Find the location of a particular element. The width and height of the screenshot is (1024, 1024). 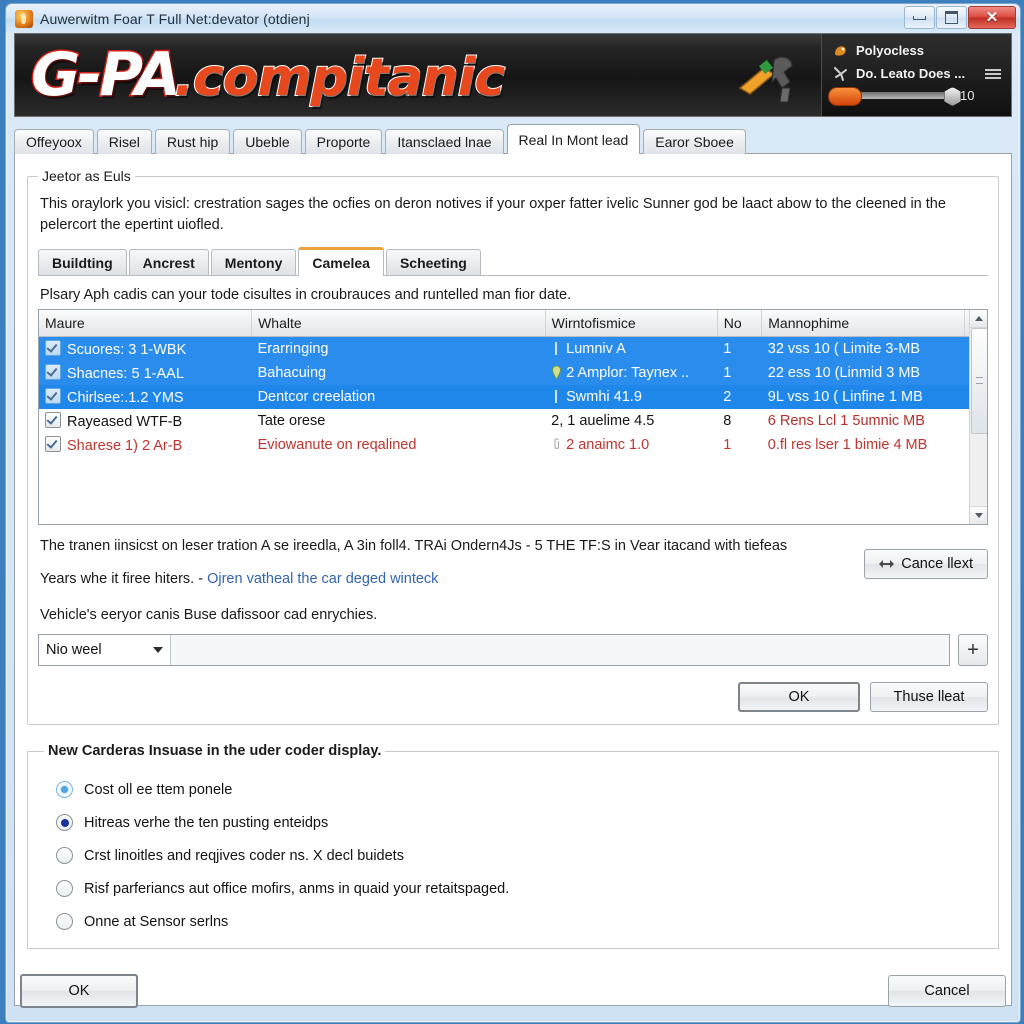

scroll-down-button is located at coordinates (978, 515).